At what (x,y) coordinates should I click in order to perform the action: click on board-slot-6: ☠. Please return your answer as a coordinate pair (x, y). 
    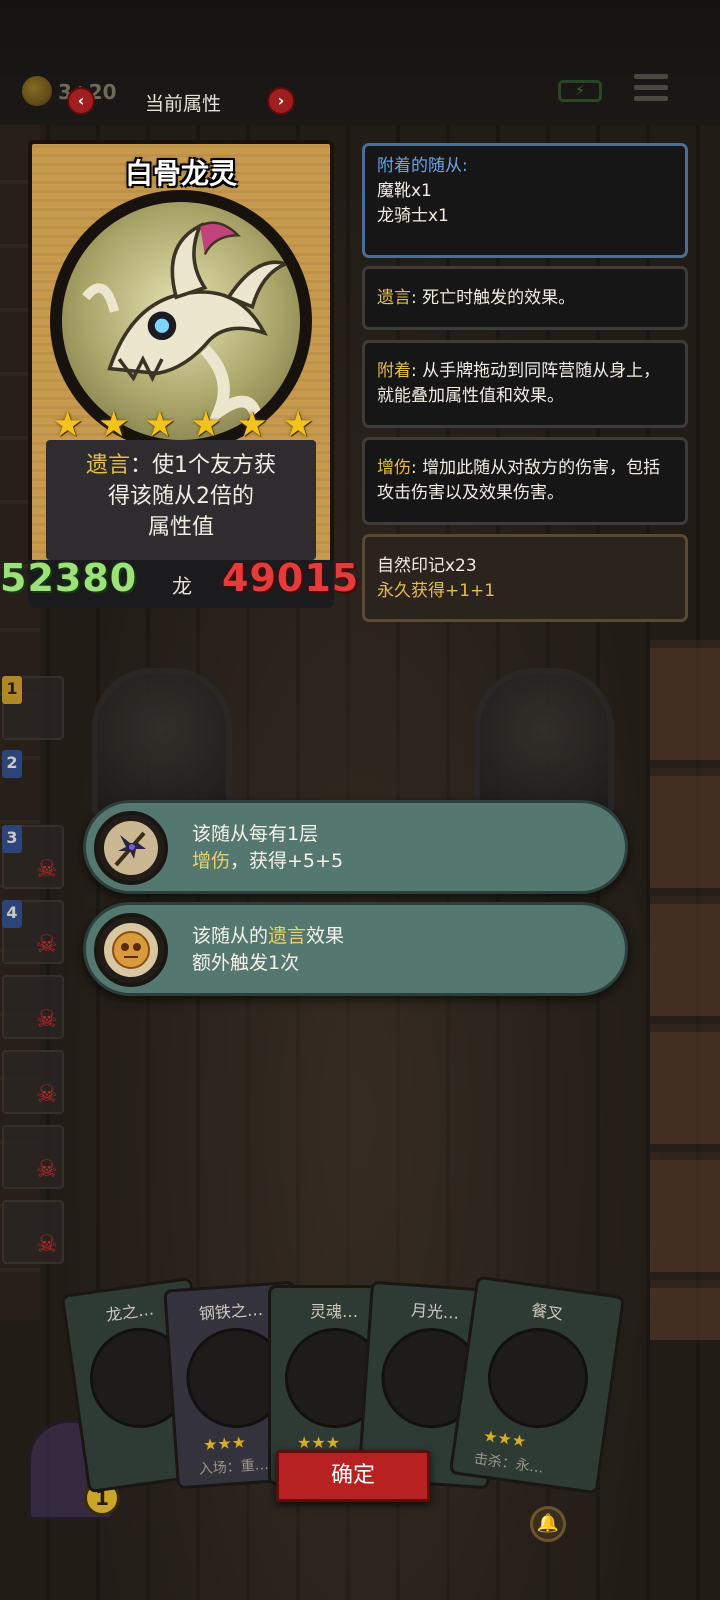
    Looking at the image, I should click on (33, 1082).